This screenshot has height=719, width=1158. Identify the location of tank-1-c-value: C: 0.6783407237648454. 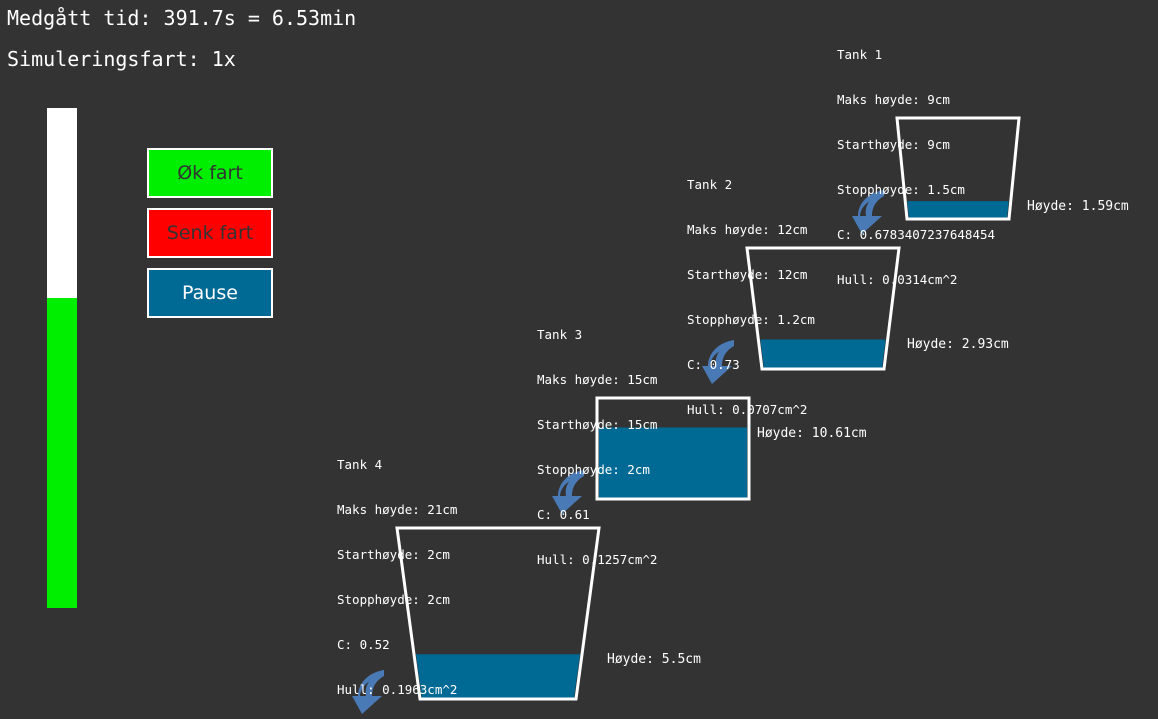
(916, 234).